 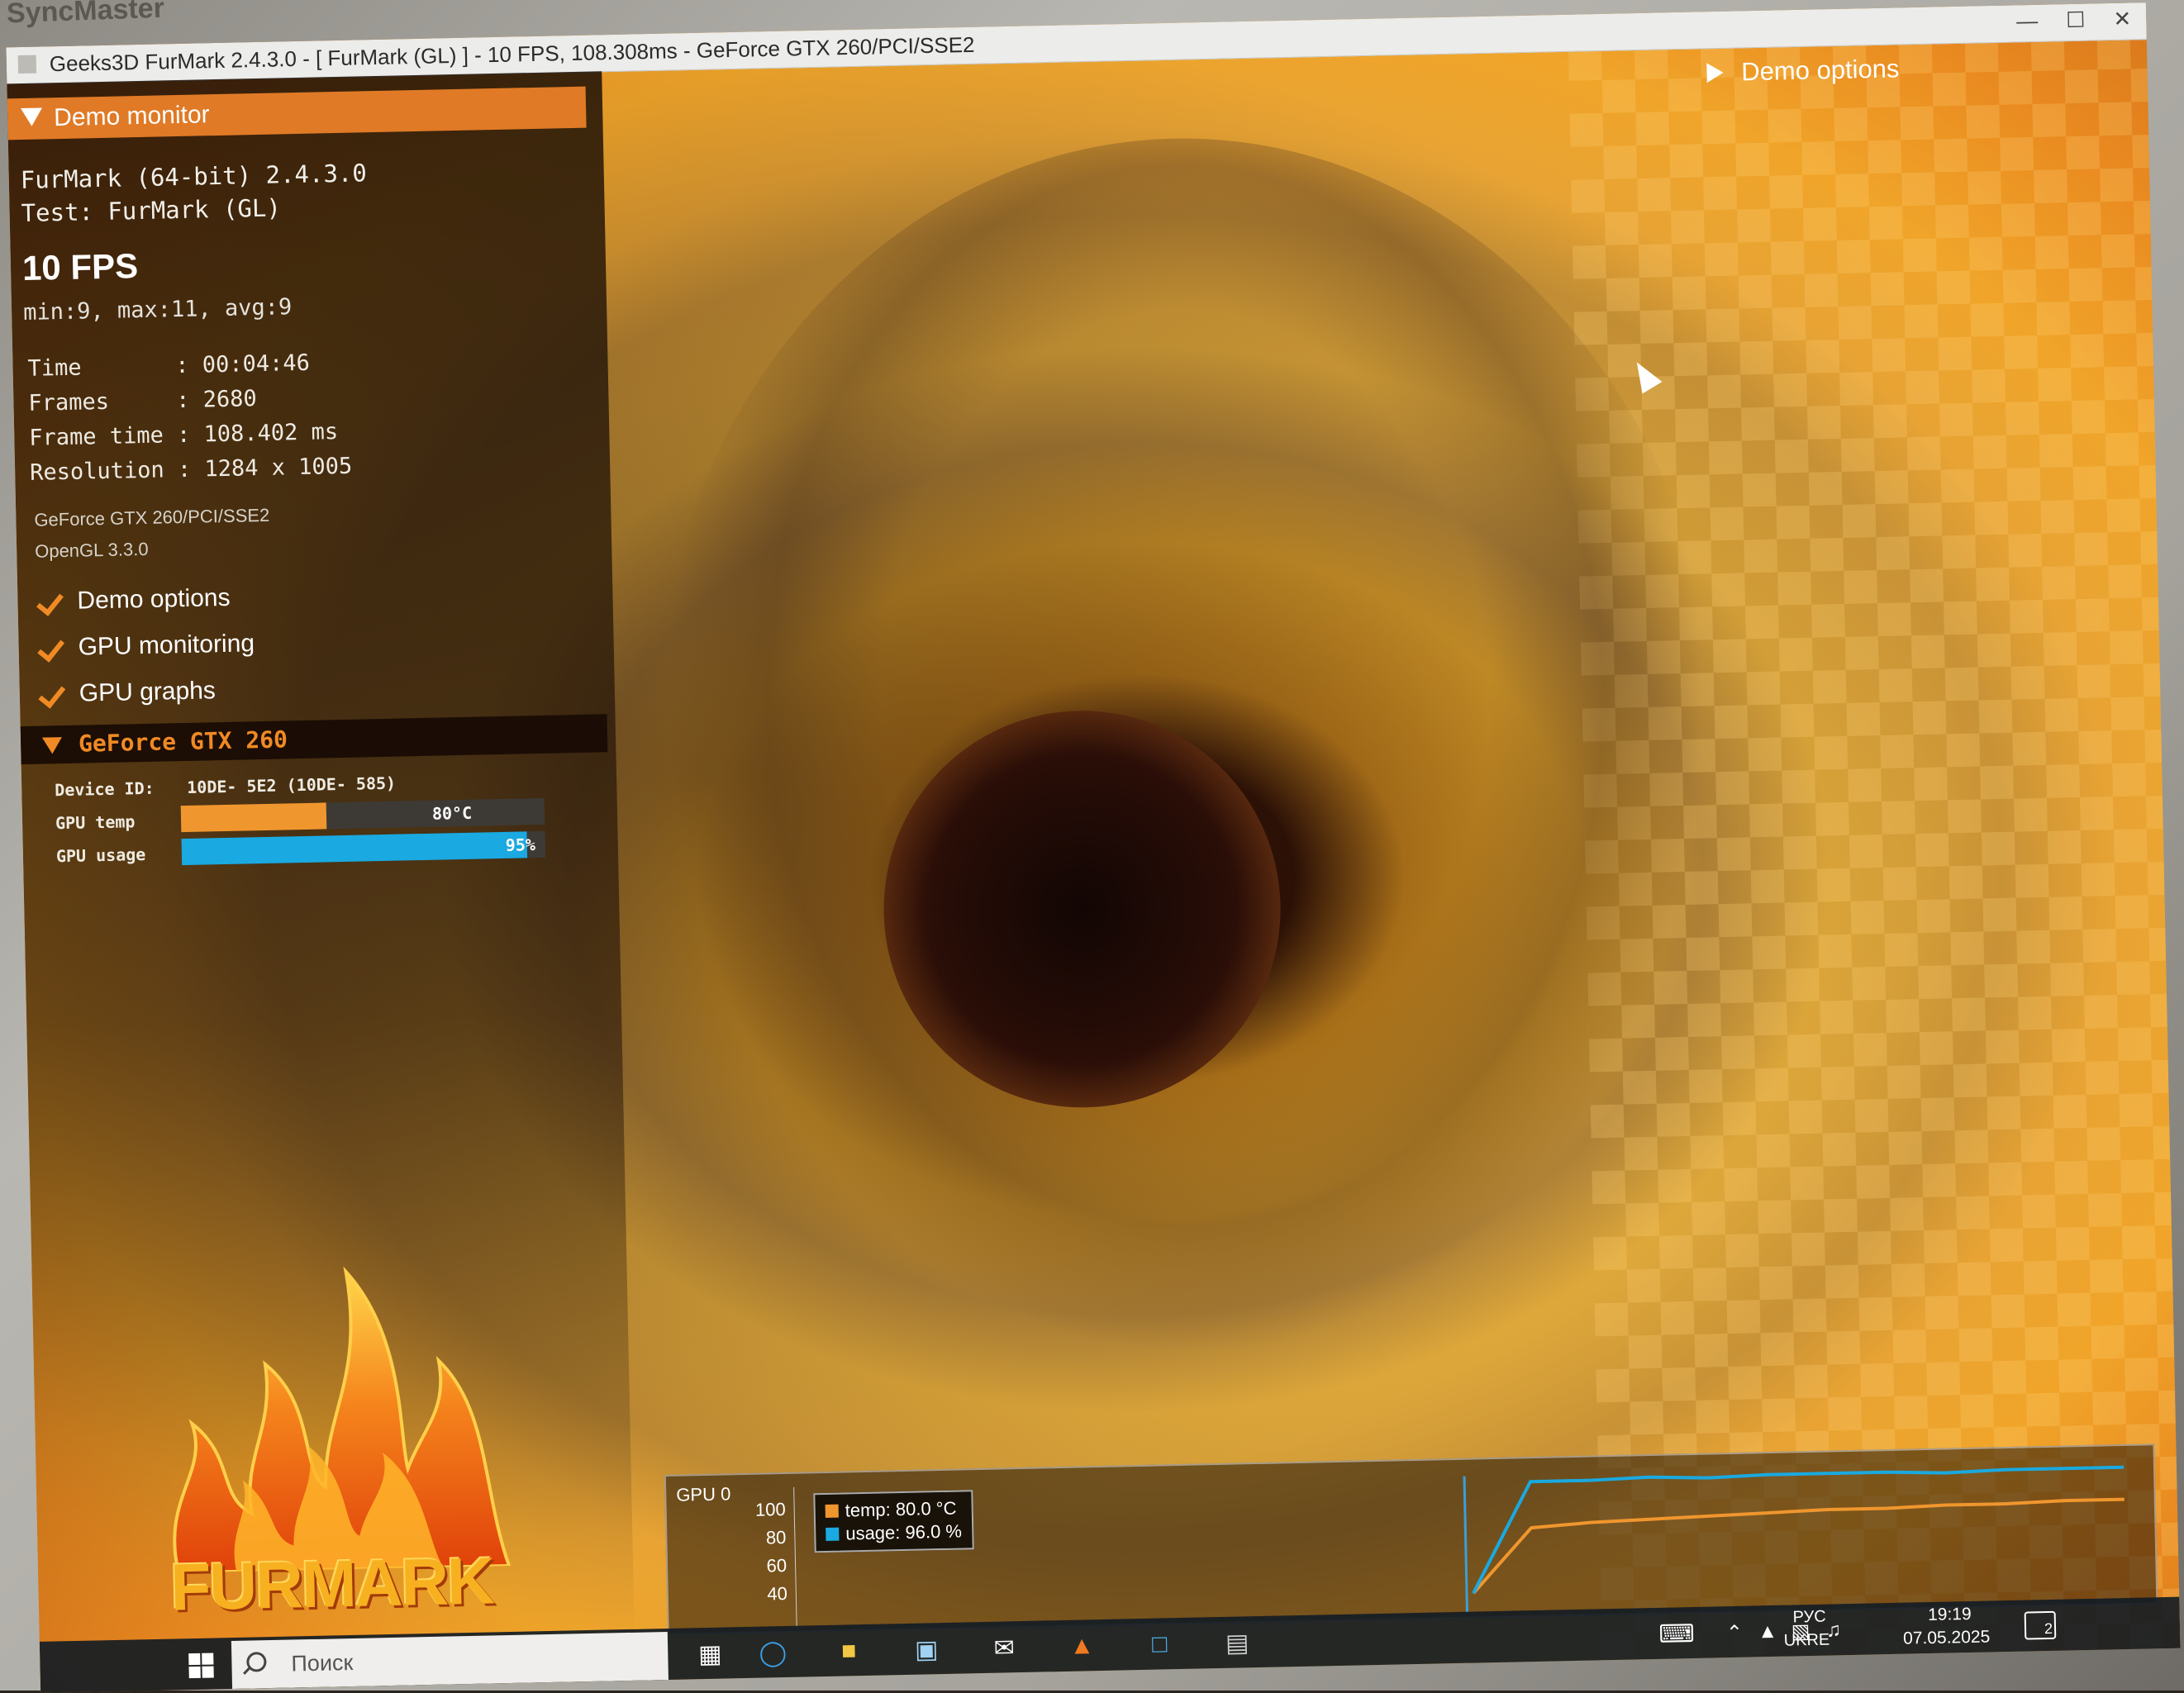 I want to click on maximize-icon: ☐, so click(x=2076, y=20).